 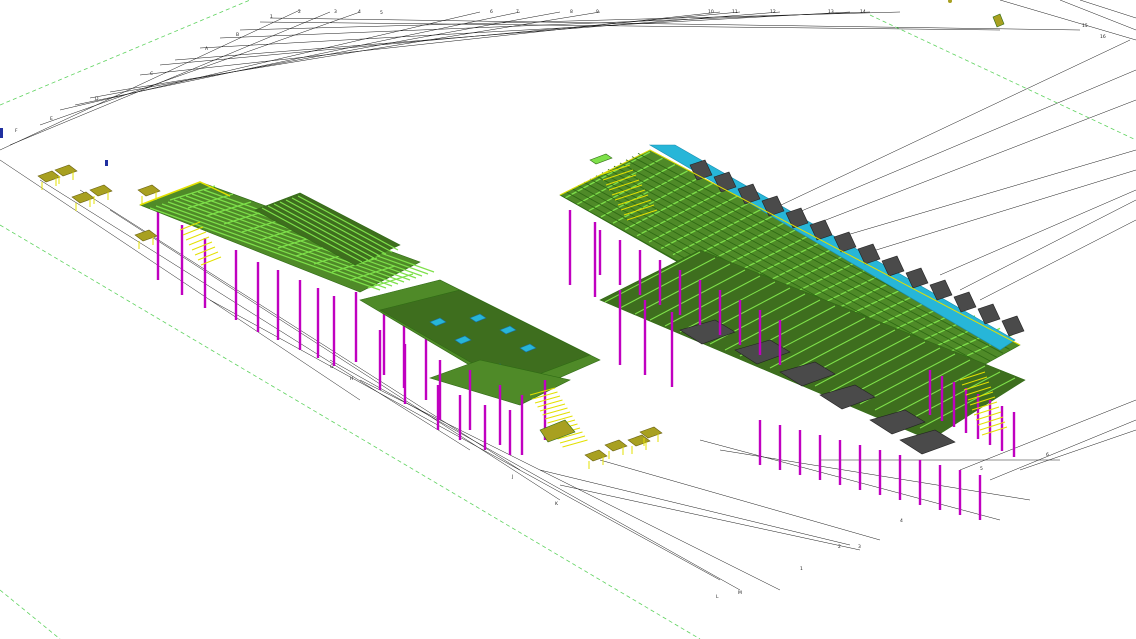 I want to click on grid-label: H, so click(x=351, y=379).